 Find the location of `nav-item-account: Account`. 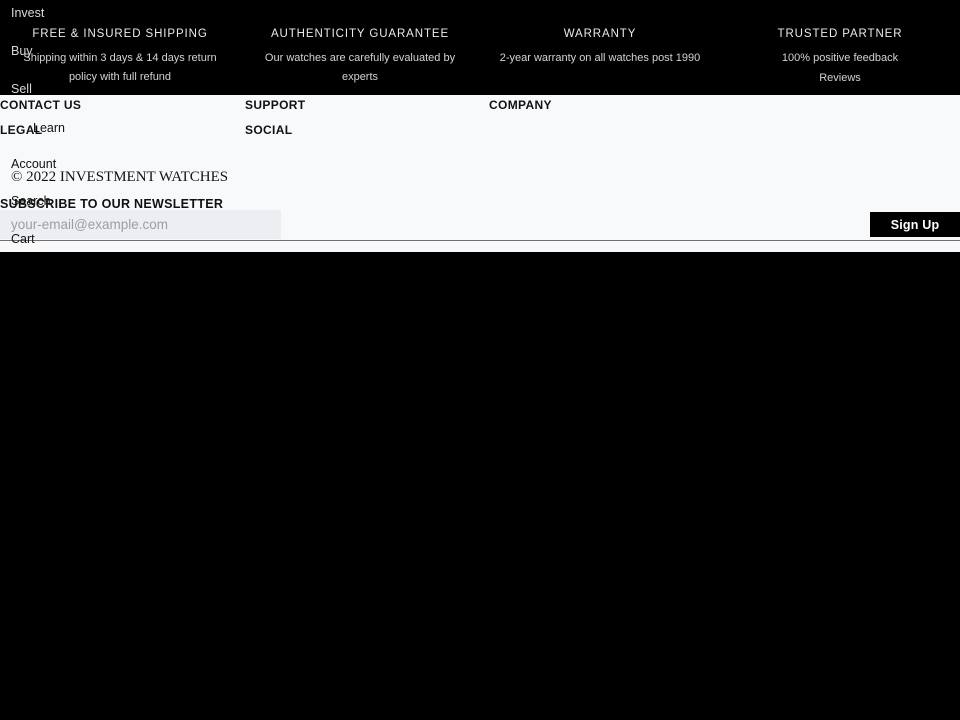

nav-item-account: Account is located at coordinates (33, 164).